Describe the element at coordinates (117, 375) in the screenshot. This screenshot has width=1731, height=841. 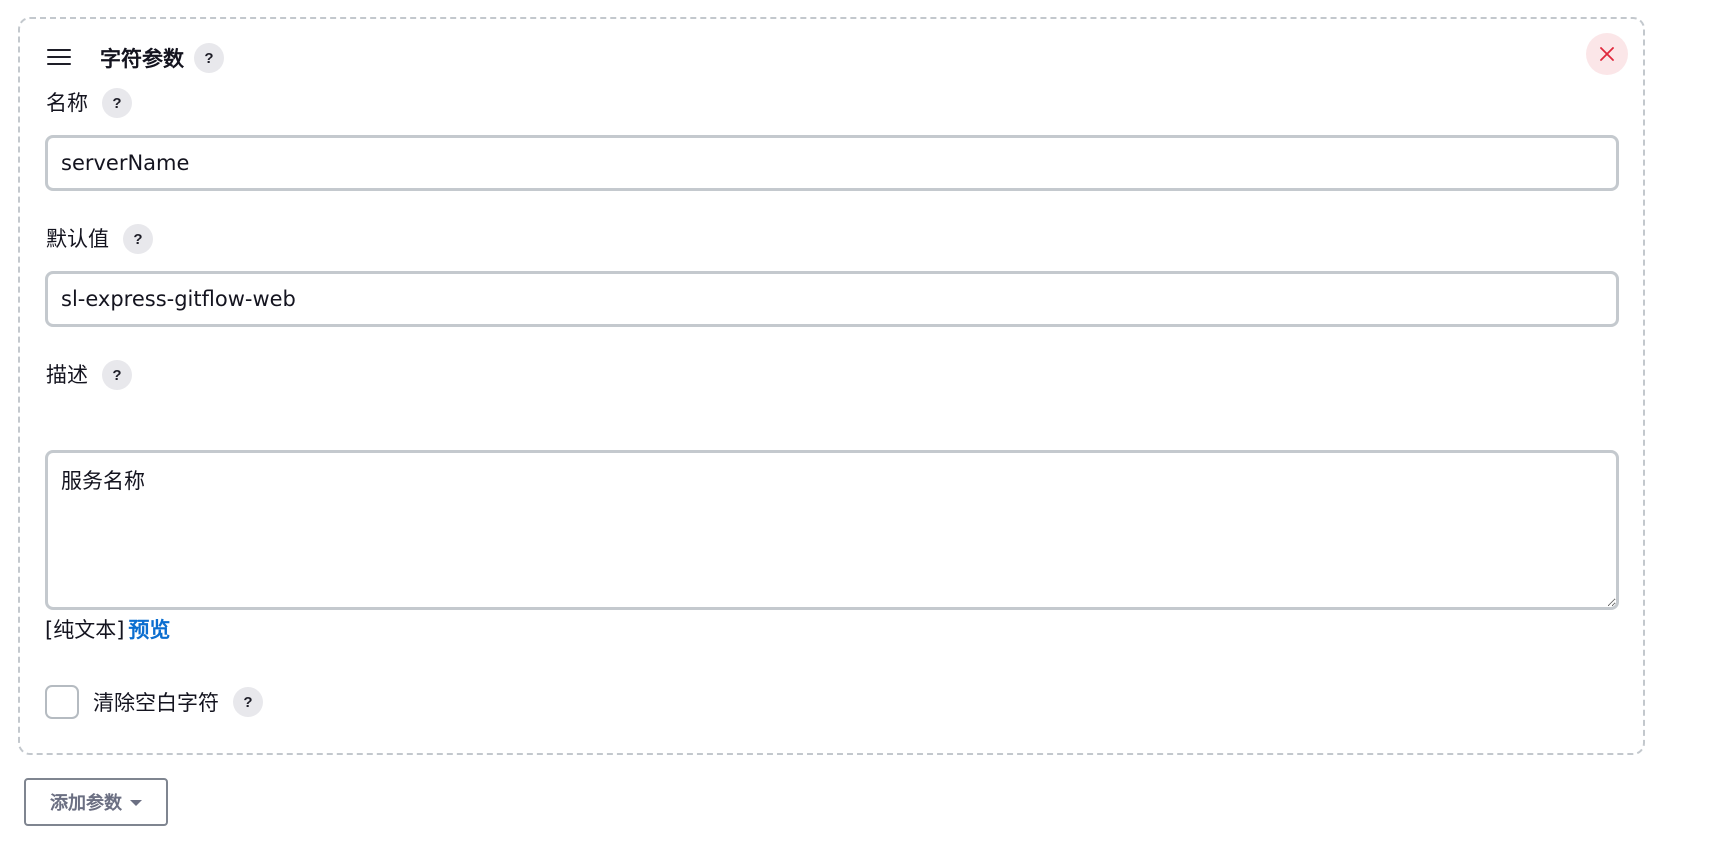
I see `description-help-icon: ?` at that location.